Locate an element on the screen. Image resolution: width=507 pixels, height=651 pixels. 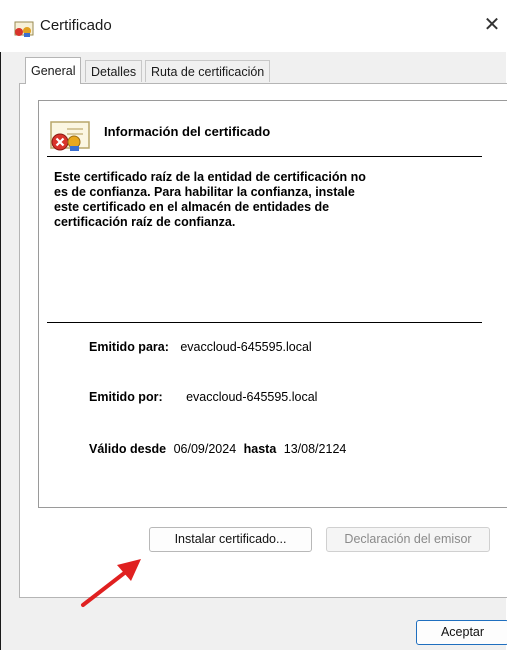
trust-warning-line: certificación raíz de confianza. is located at coordinates (145, 222).